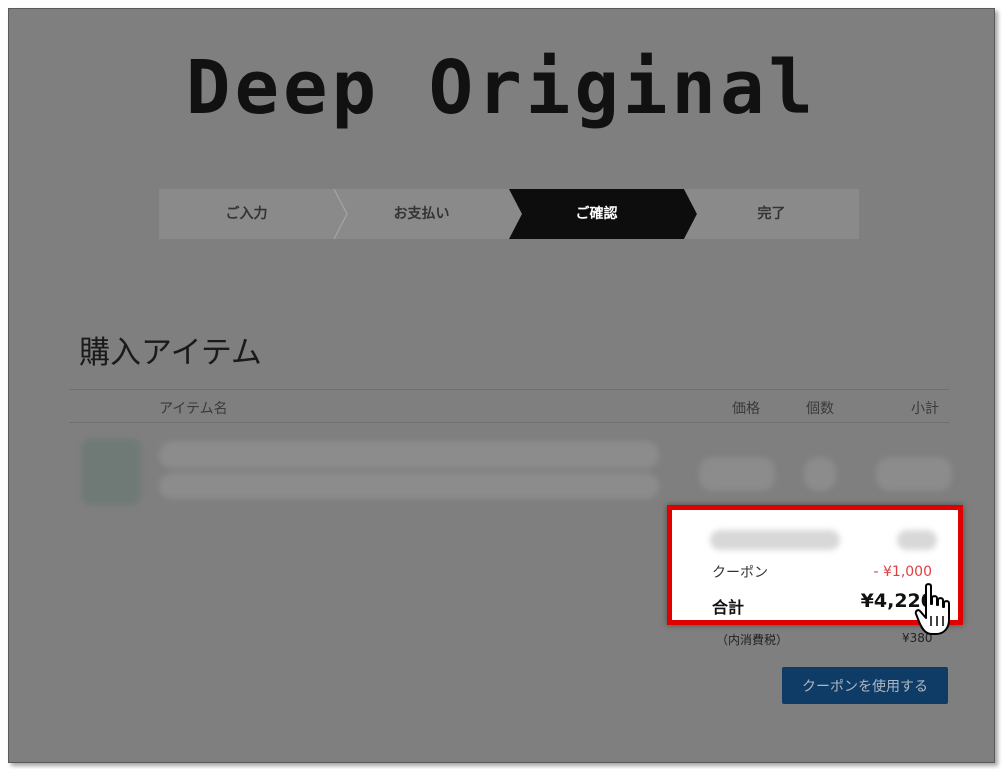  What do you see at coordinates (820, 474) in the screenshot?
I see `item-quantity-redacted` at bounding box center [820, 474].